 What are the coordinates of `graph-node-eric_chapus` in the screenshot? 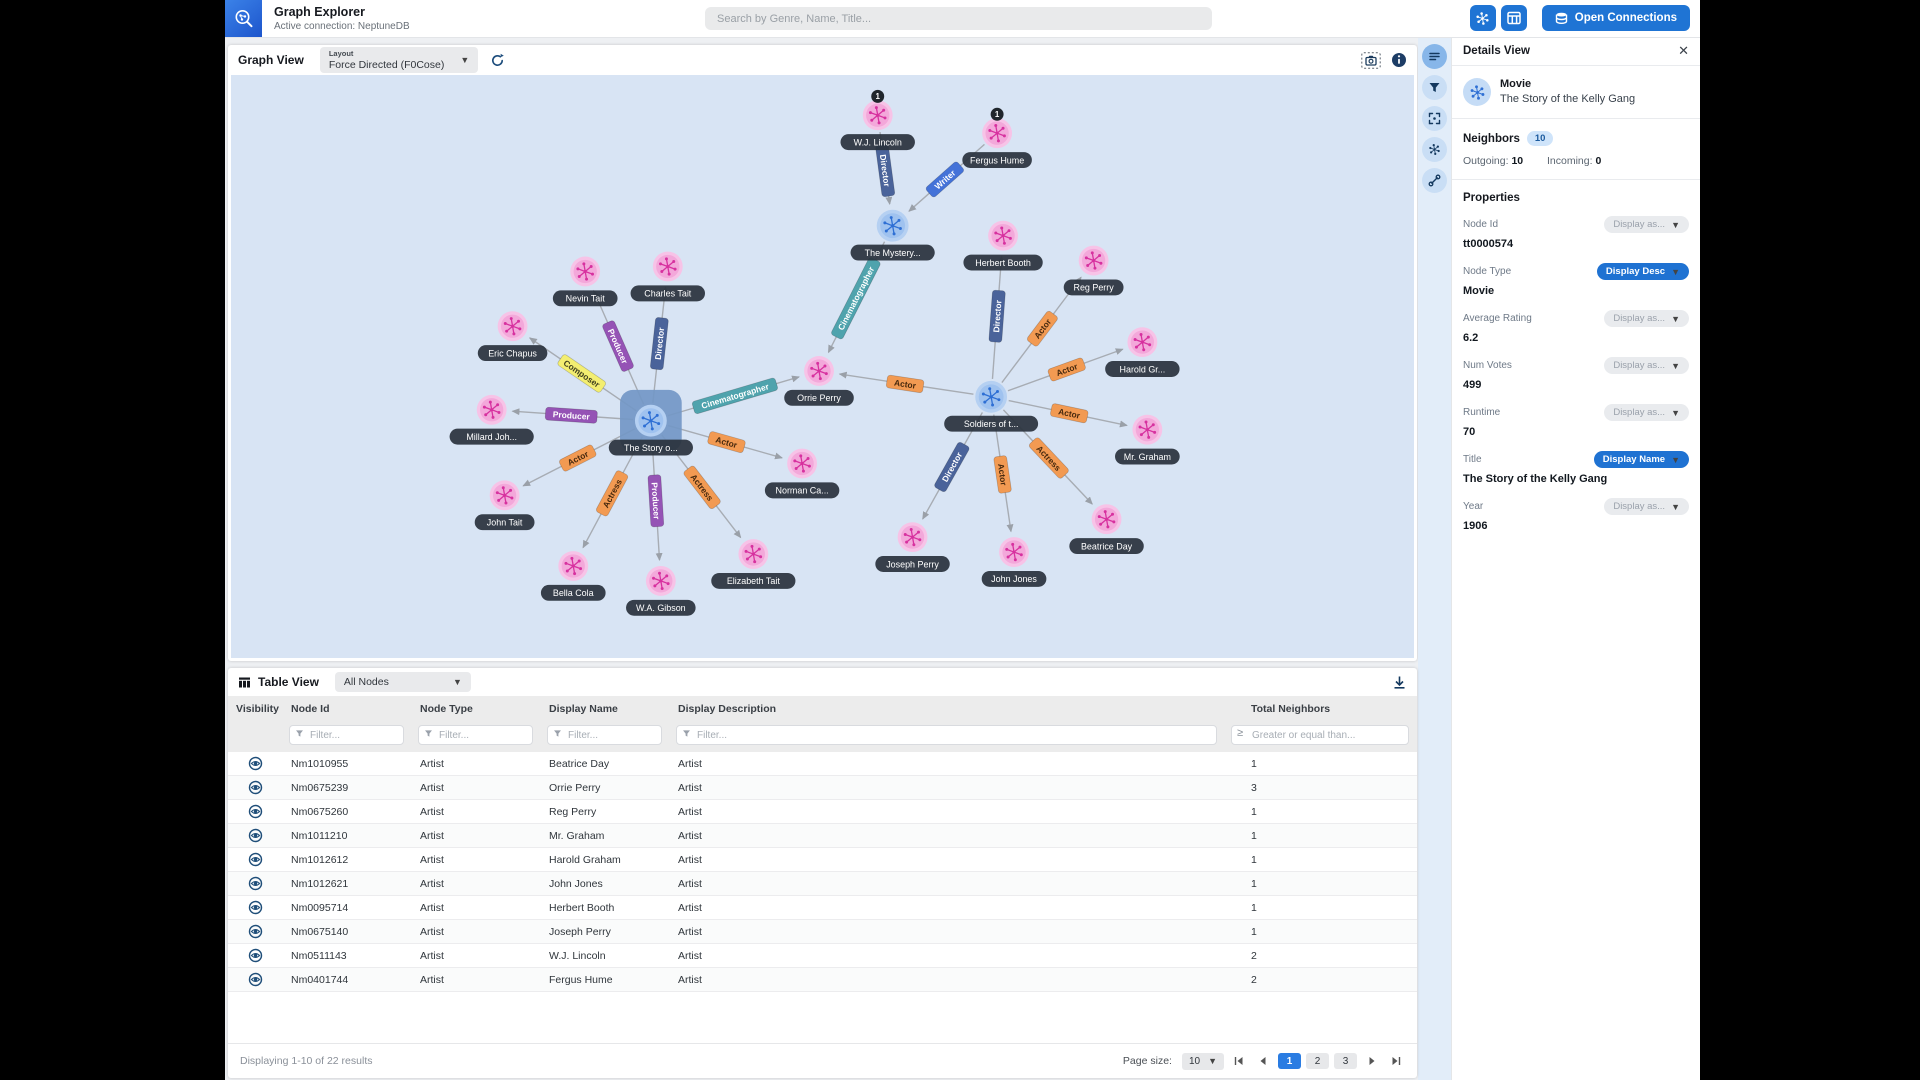 It's located at (512, 326).